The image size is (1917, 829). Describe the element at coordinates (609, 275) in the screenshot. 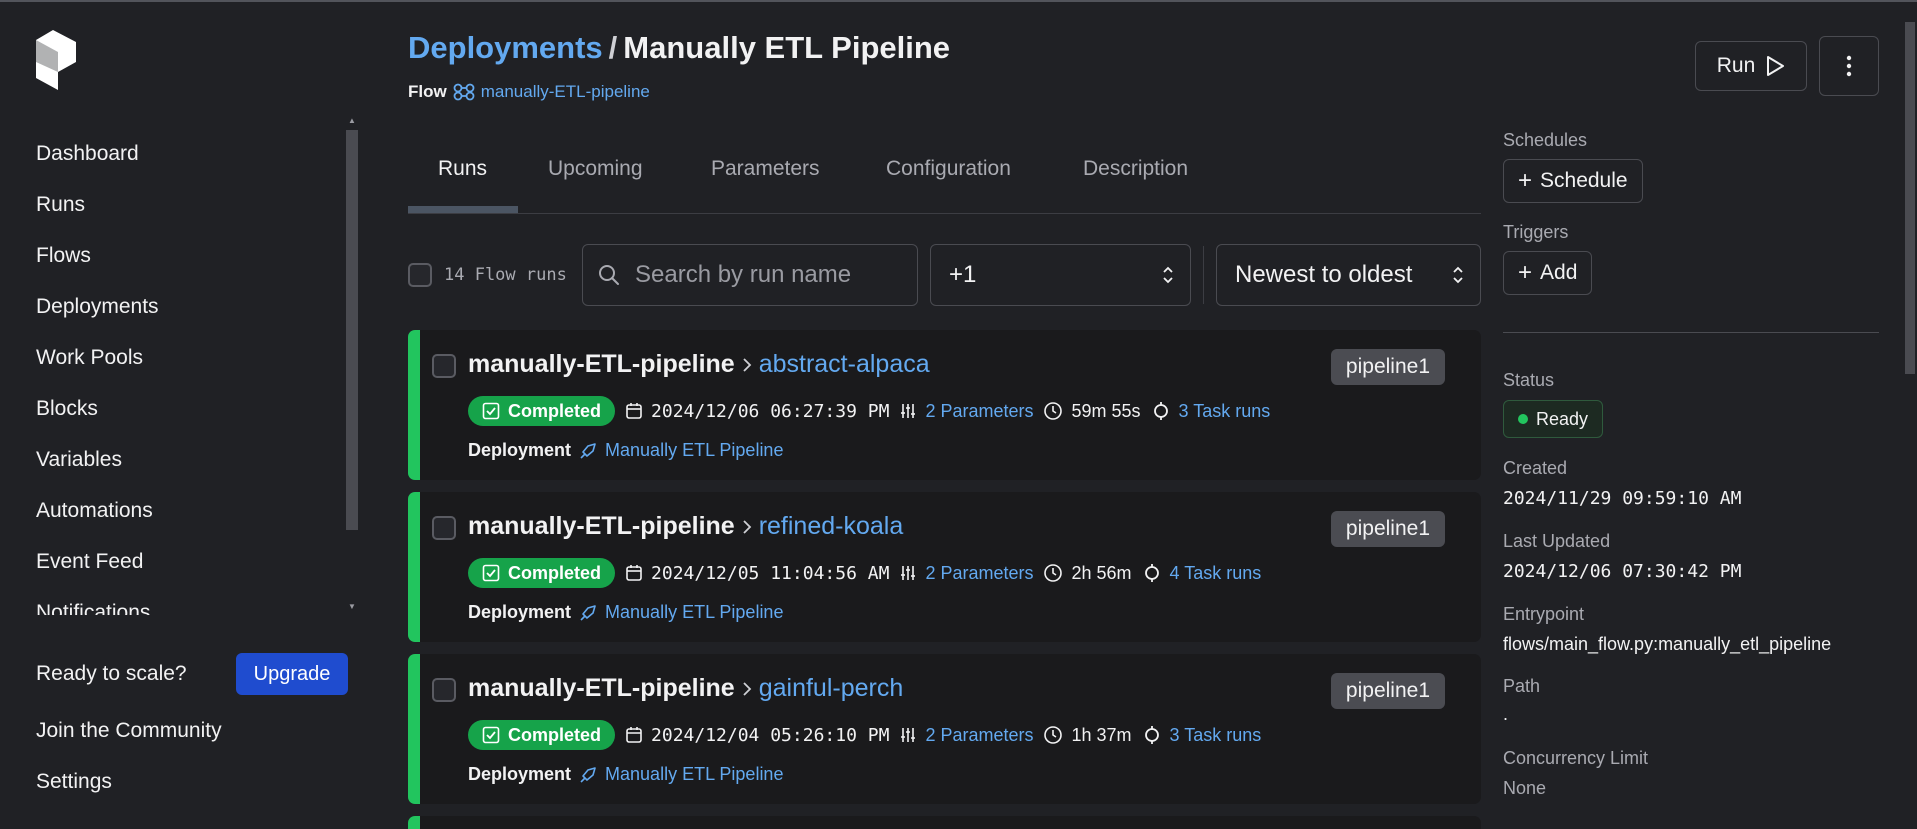

I see `search-icon` at that location.